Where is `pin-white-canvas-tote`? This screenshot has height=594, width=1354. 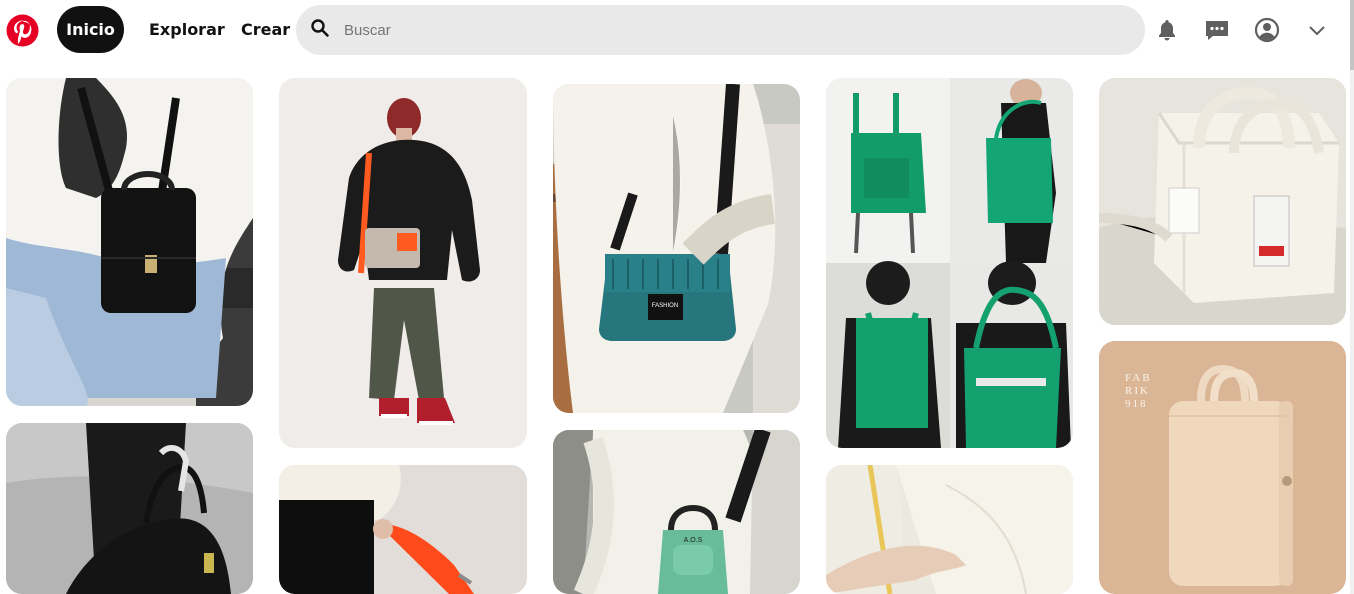
pin-white-canvas-tote is located at coordinates (1222, 201).